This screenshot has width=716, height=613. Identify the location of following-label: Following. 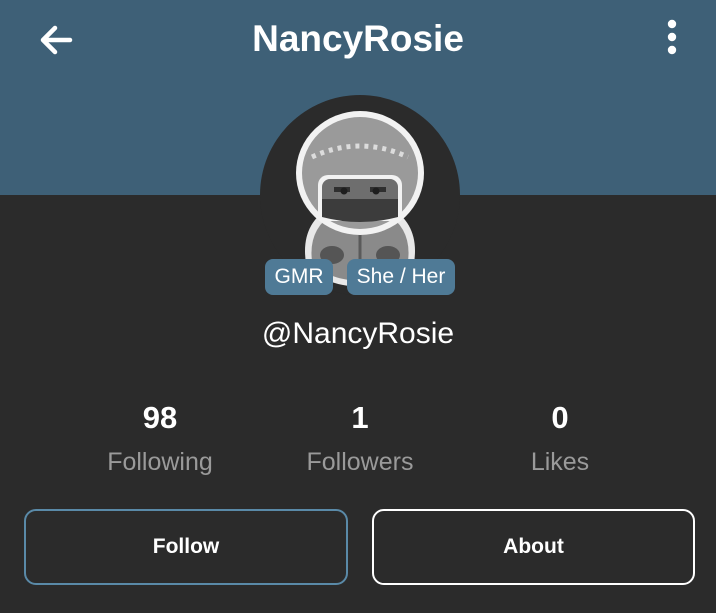
(160, 462).